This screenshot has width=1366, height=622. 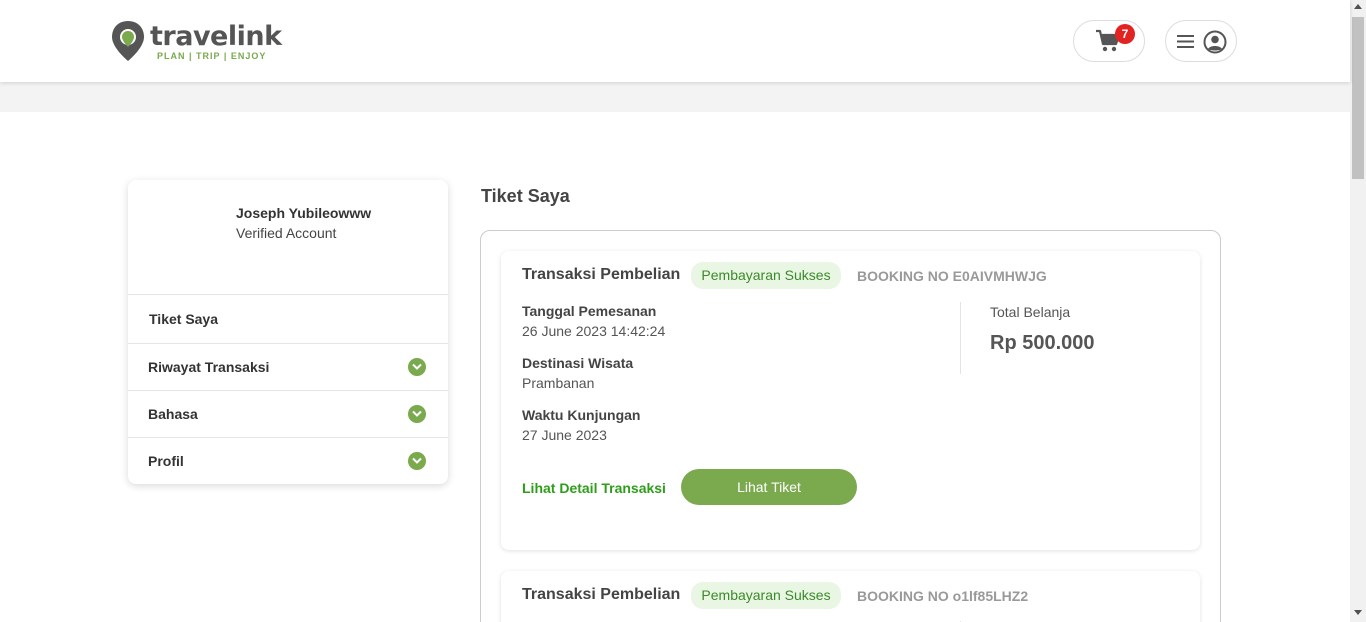 I want to click on destination-value: Prambanan, so click(x=558, y=383).